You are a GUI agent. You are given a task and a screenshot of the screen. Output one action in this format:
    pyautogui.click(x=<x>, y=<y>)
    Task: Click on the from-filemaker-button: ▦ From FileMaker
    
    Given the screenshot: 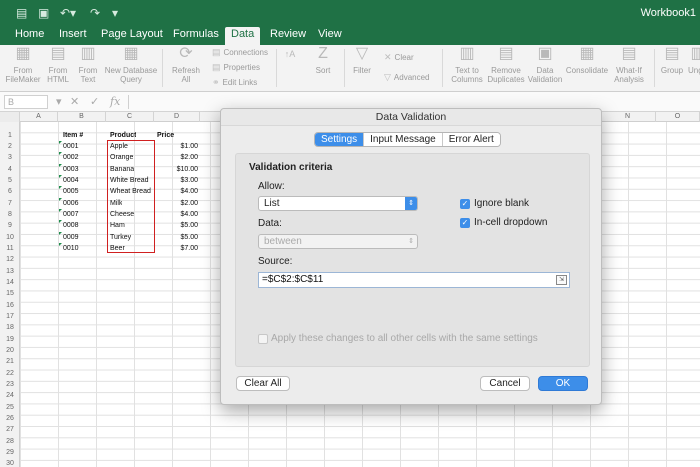 What is the action you would take?
    pyautogui.click(x=23, y=64)
    